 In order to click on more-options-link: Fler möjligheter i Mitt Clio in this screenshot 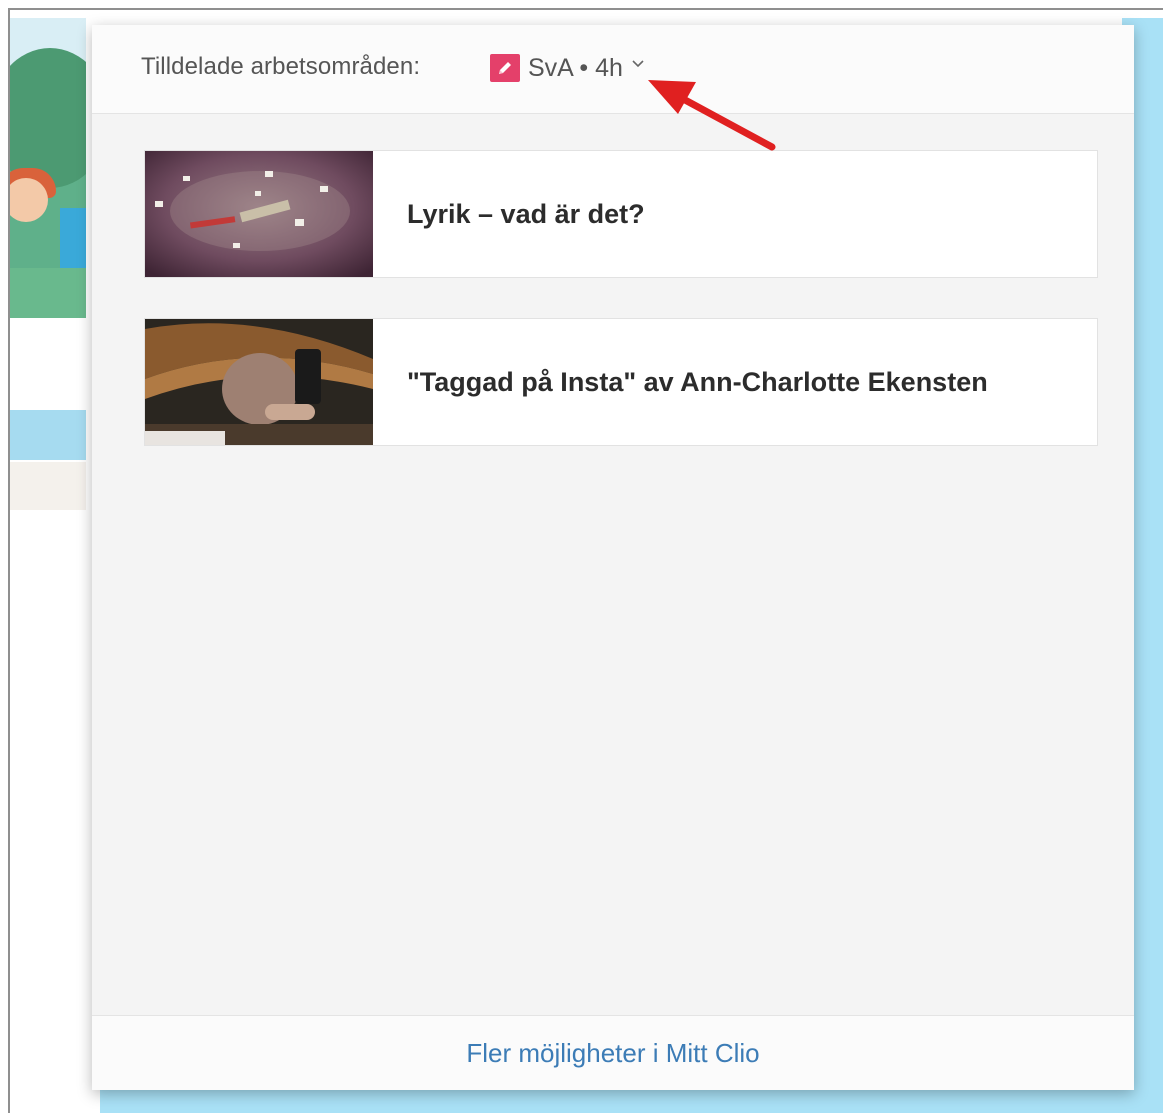, I will do `click(612, 1053)`.